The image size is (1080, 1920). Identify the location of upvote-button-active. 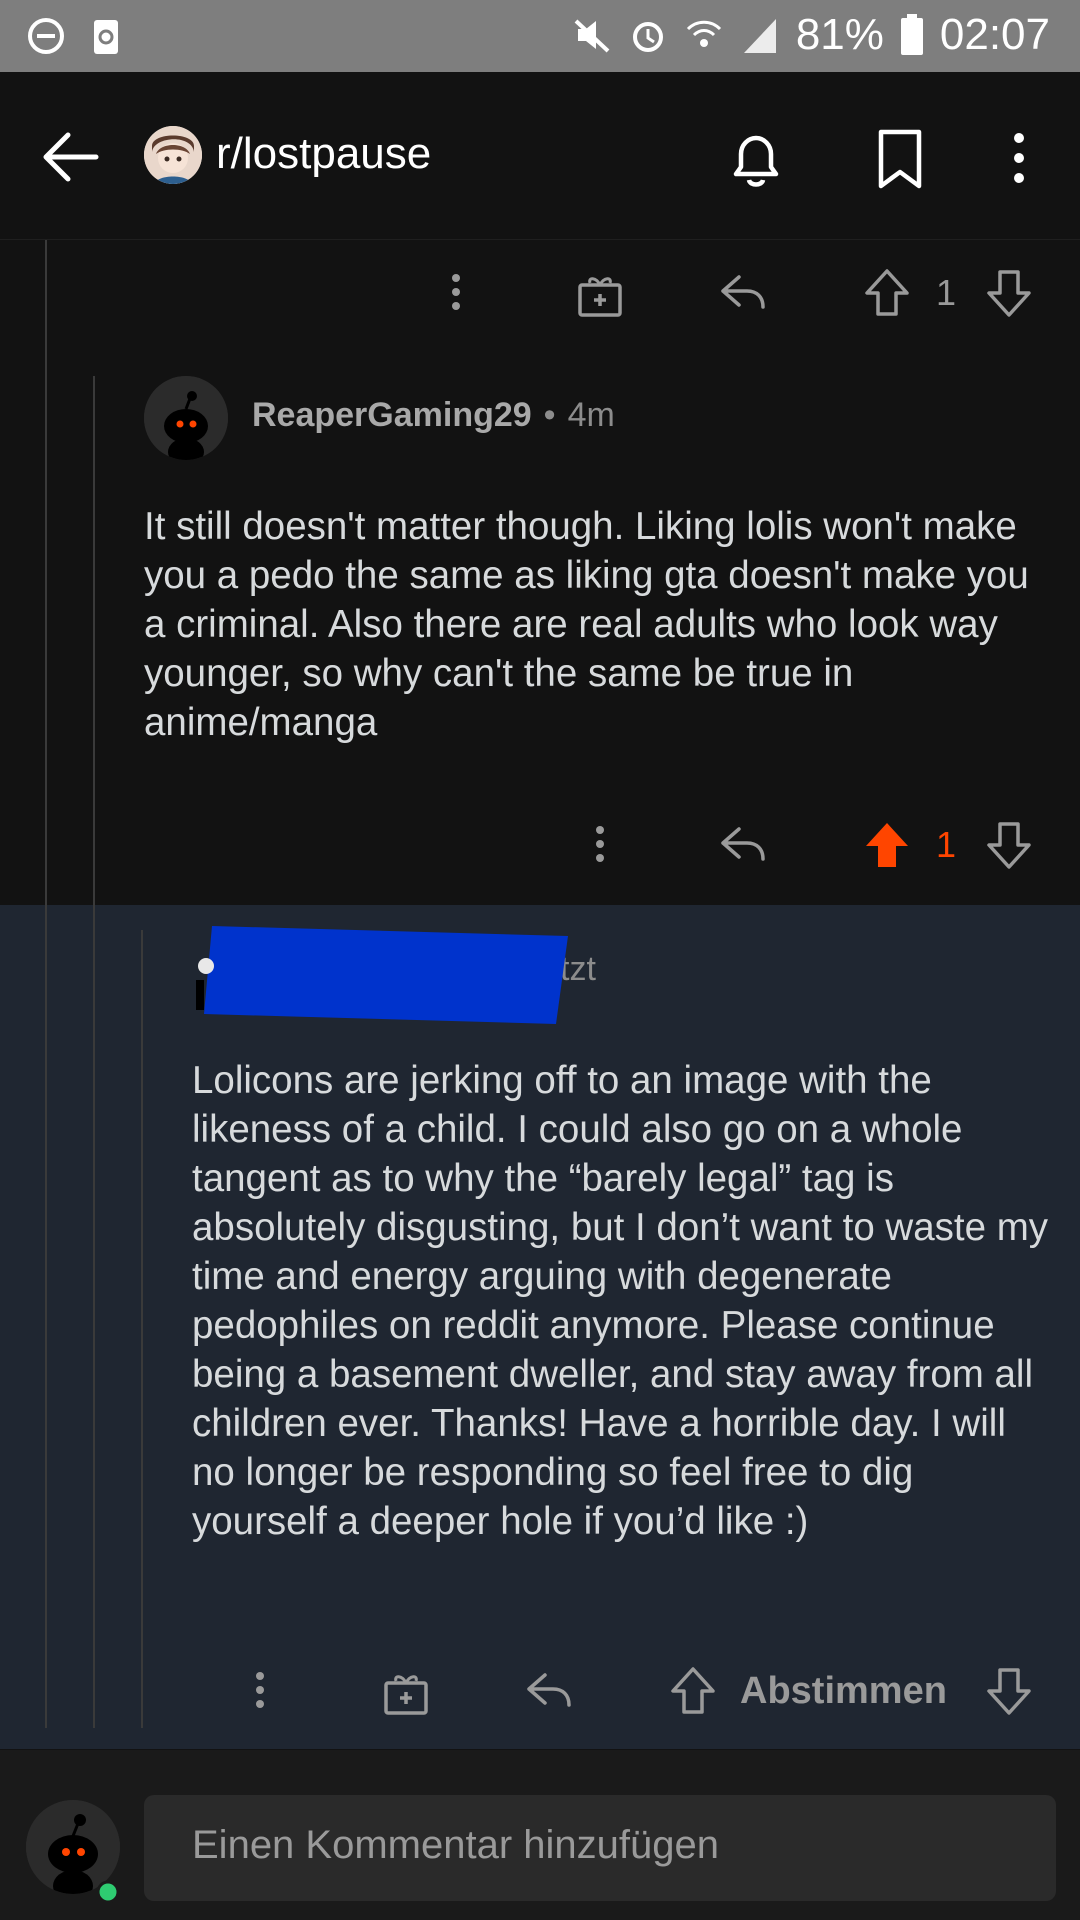
(887, 845).